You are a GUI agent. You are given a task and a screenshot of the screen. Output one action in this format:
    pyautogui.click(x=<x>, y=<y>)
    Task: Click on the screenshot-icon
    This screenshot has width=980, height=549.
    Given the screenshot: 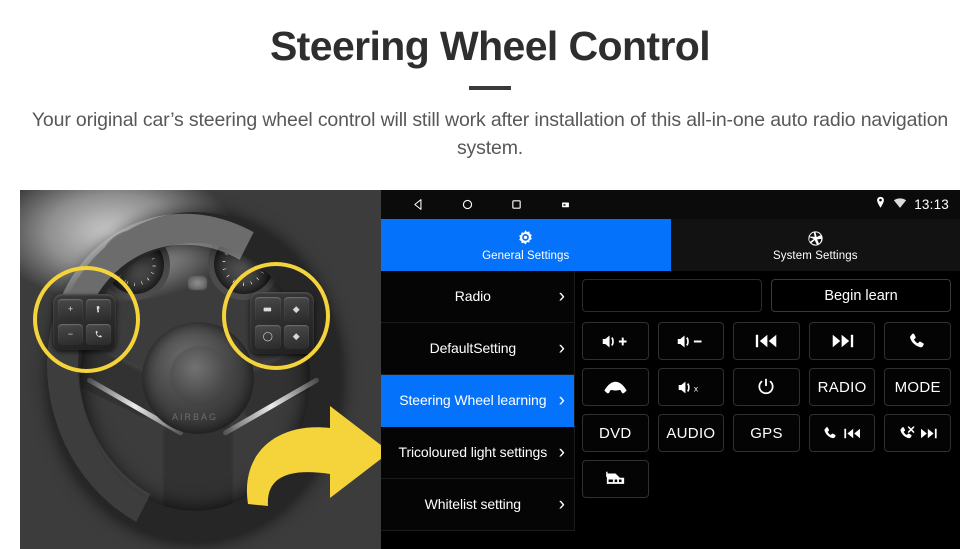 What is the action you would take?
    pyautogui.click(x=565, y=204)
    